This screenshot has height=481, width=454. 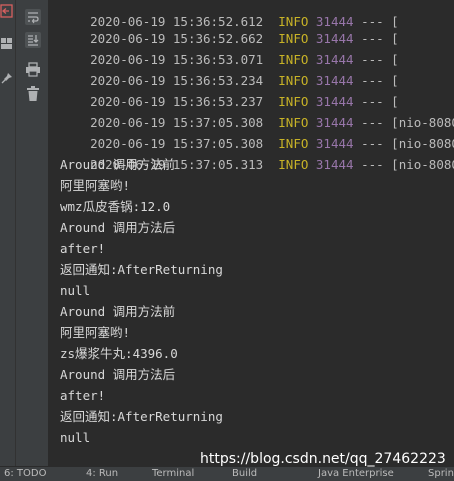 I want to click on tab-spring: Spring, so click(x=441, y=473).